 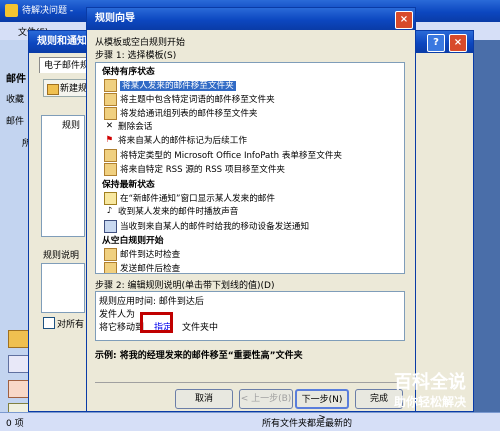 I want to click on template-play-sound: ♪ 收到某人发来的邮件时播放声音, so click(x=171, y=212).